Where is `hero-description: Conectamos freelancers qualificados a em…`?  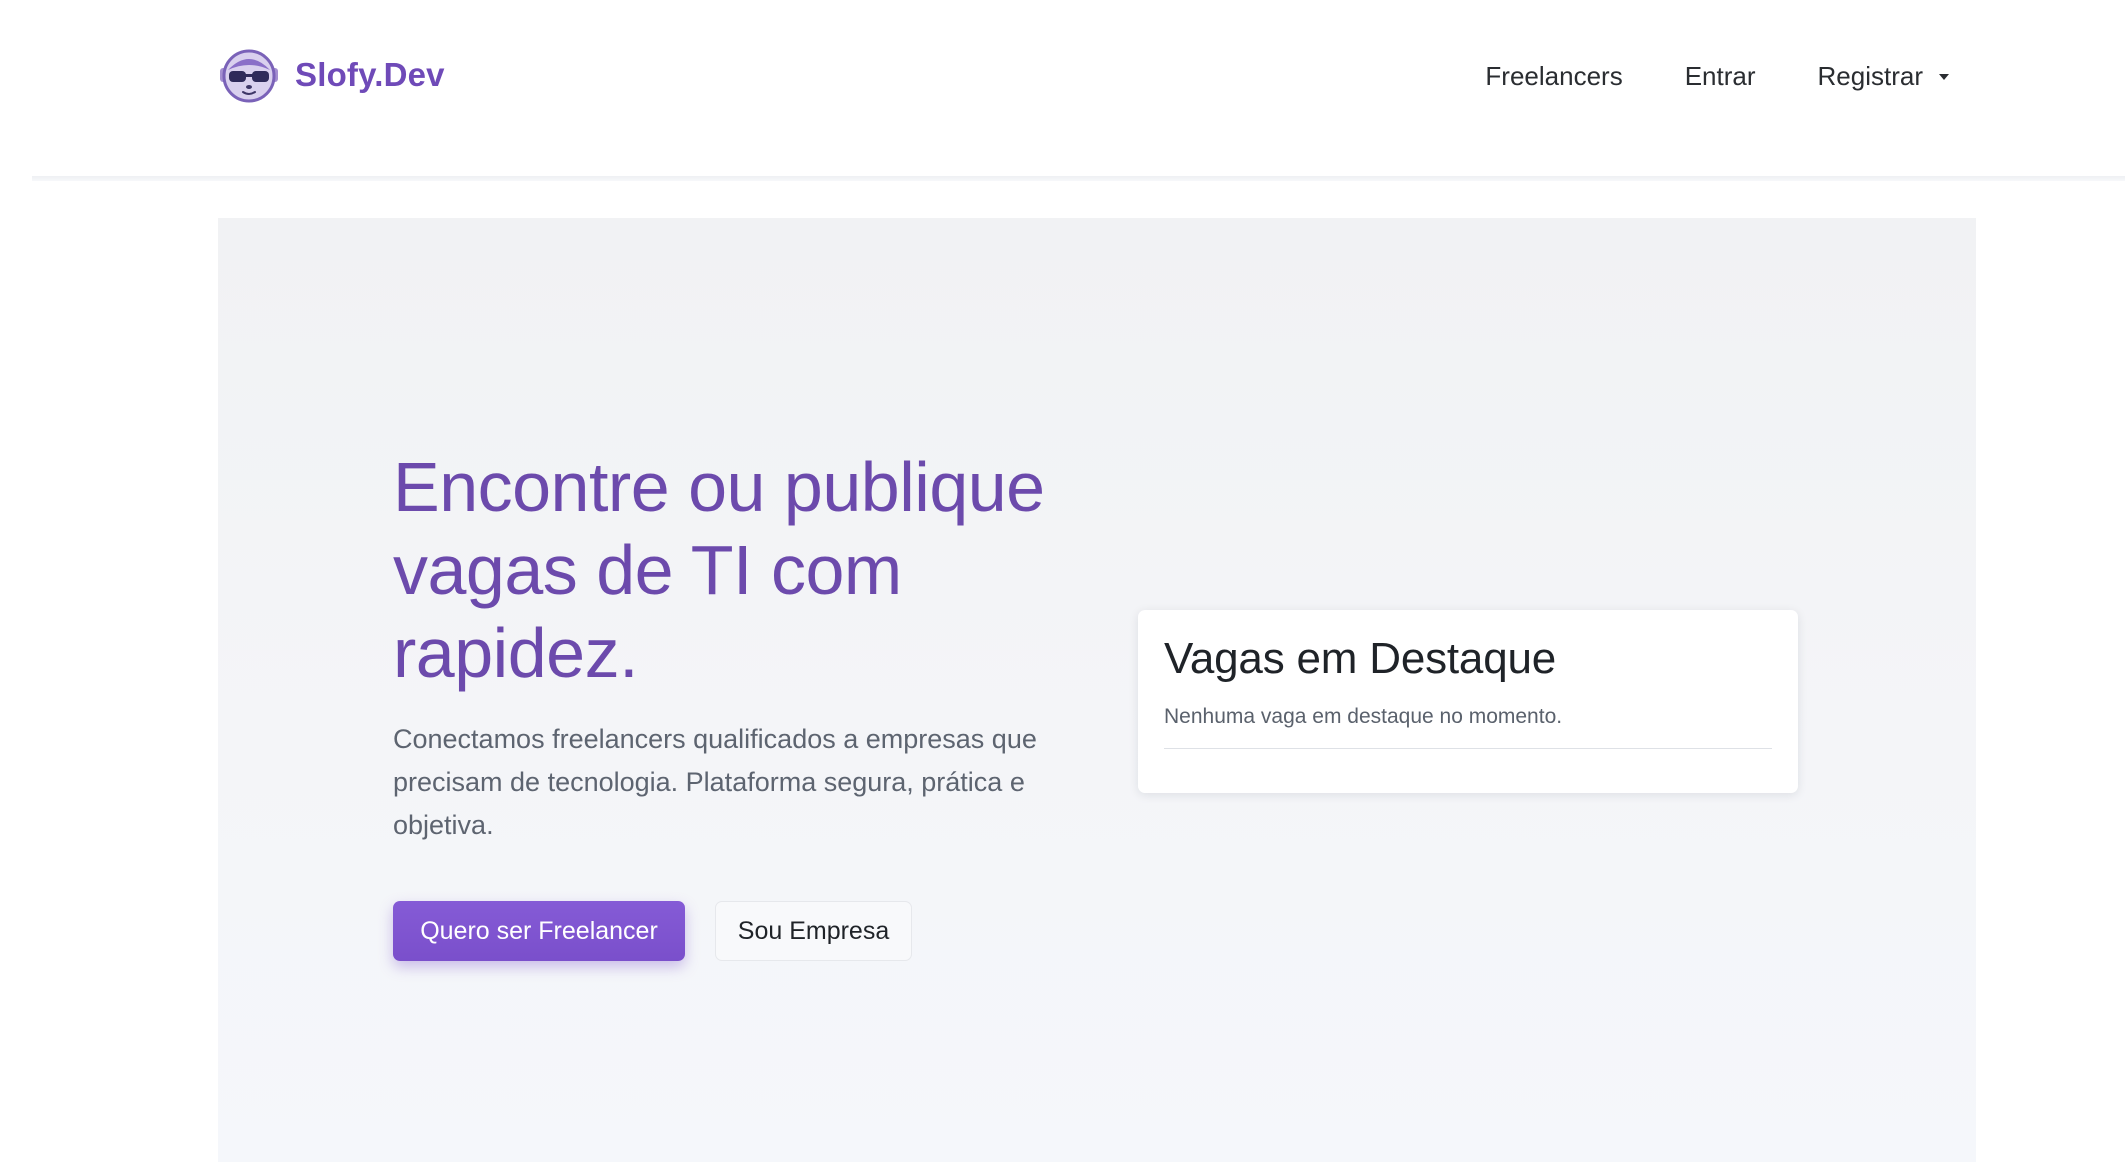
hero-description: Conectamos freelancers qualificados a em… is located at coordinates (715, 782).